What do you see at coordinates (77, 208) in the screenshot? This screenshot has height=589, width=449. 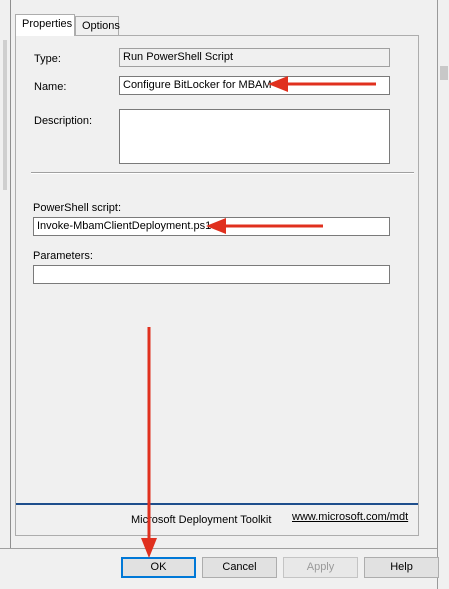 I see `powershell-script-label: PowerShell script:` at bounding box center [77, 208].